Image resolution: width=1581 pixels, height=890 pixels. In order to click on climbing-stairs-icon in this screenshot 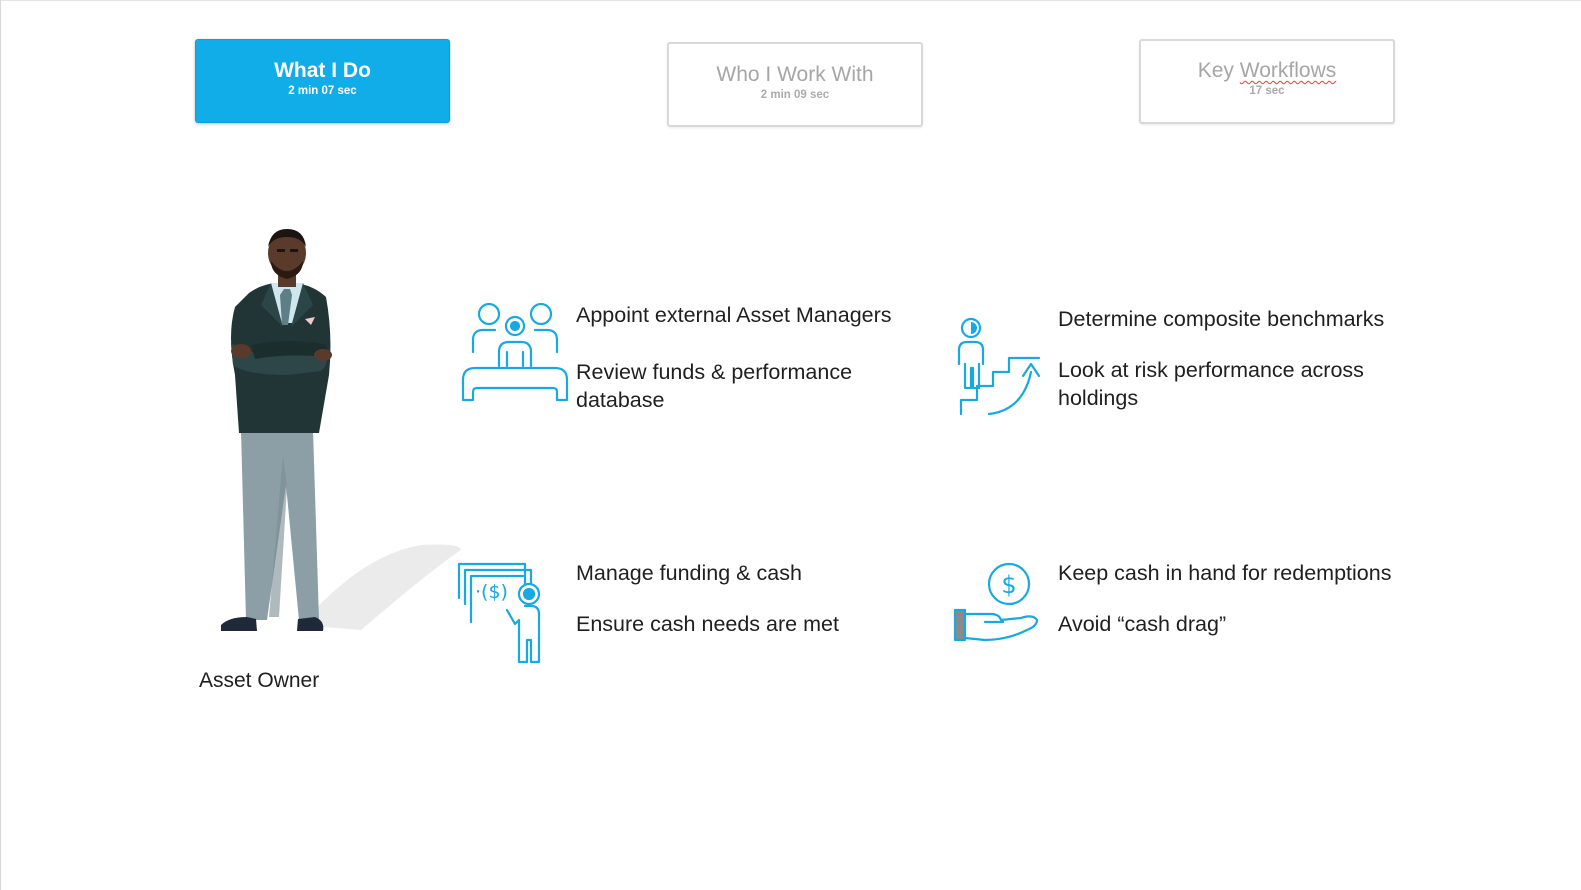, I will do `click(999, 366)`.